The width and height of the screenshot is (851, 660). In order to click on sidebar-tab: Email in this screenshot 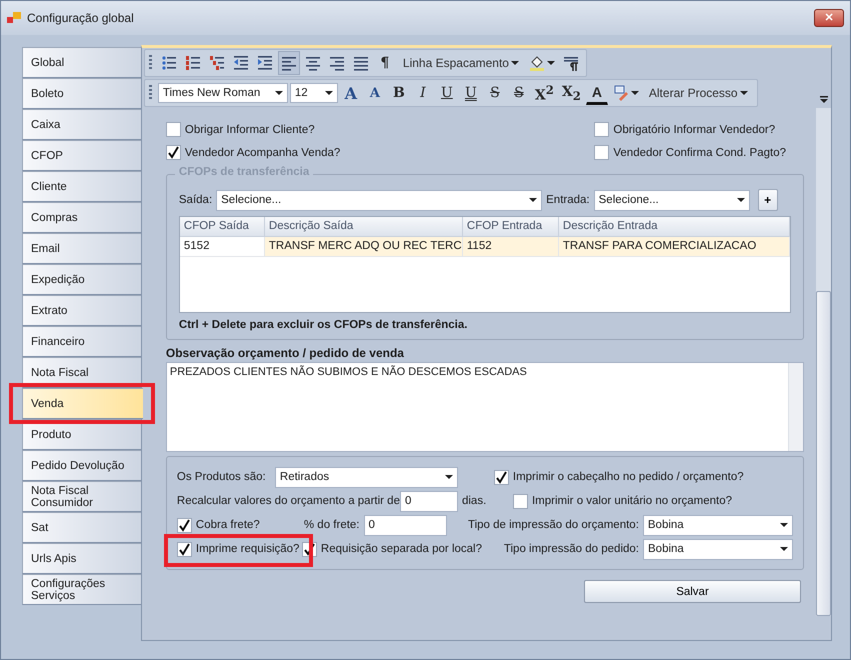, I will do `click(81, 248)`.